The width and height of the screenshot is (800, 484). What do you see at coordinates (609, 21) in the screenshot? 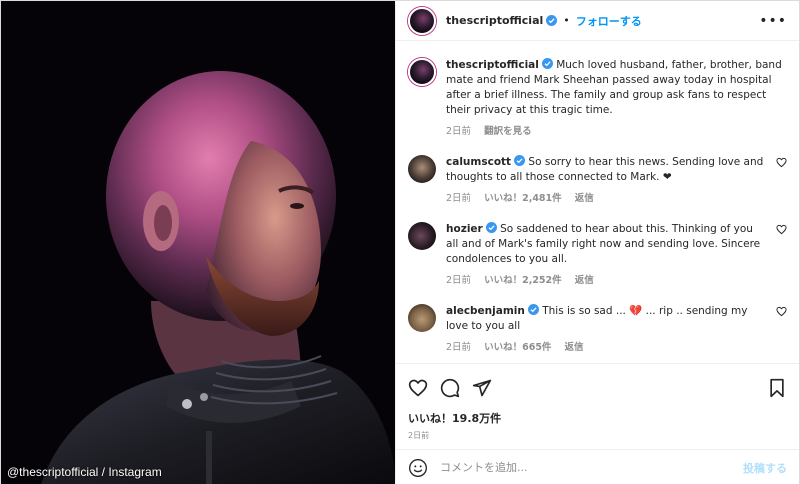
I see `follow-button: フォローする` at bounding box center [609, 21].